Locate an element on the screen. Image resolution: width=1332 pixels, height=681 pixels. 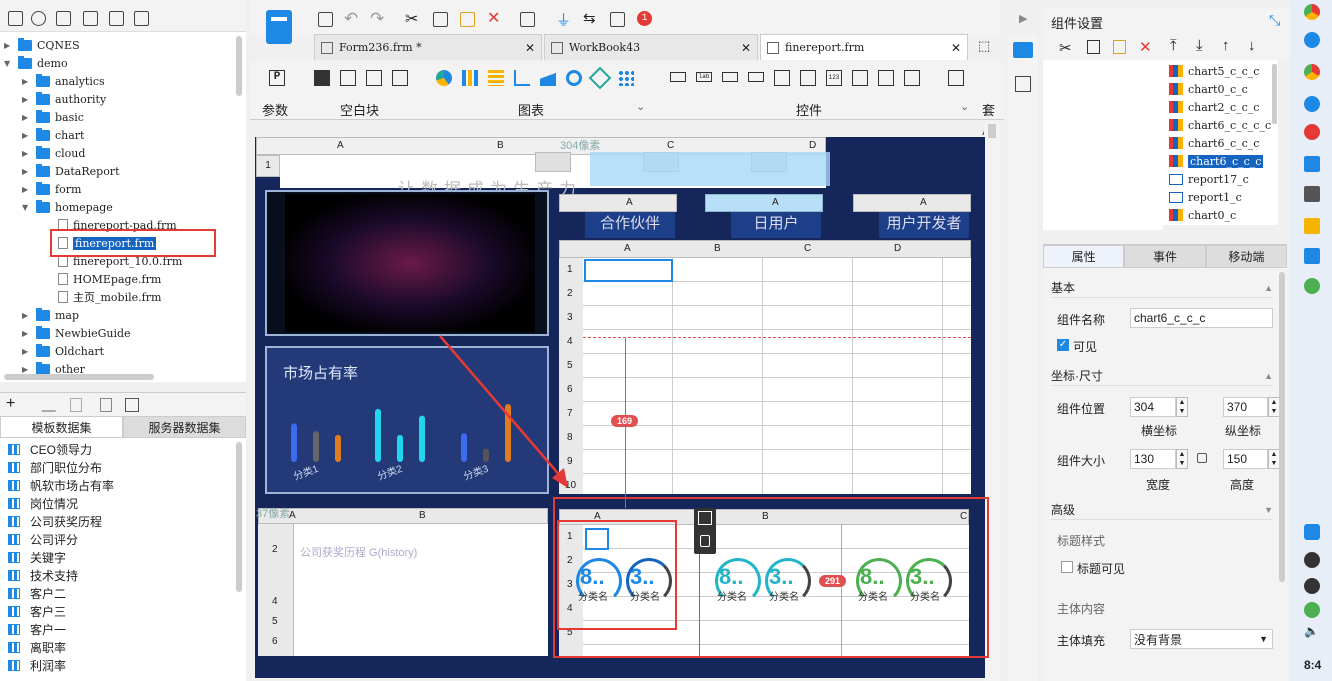
component-item: chart0_c is located at coordinates (1202, 215).